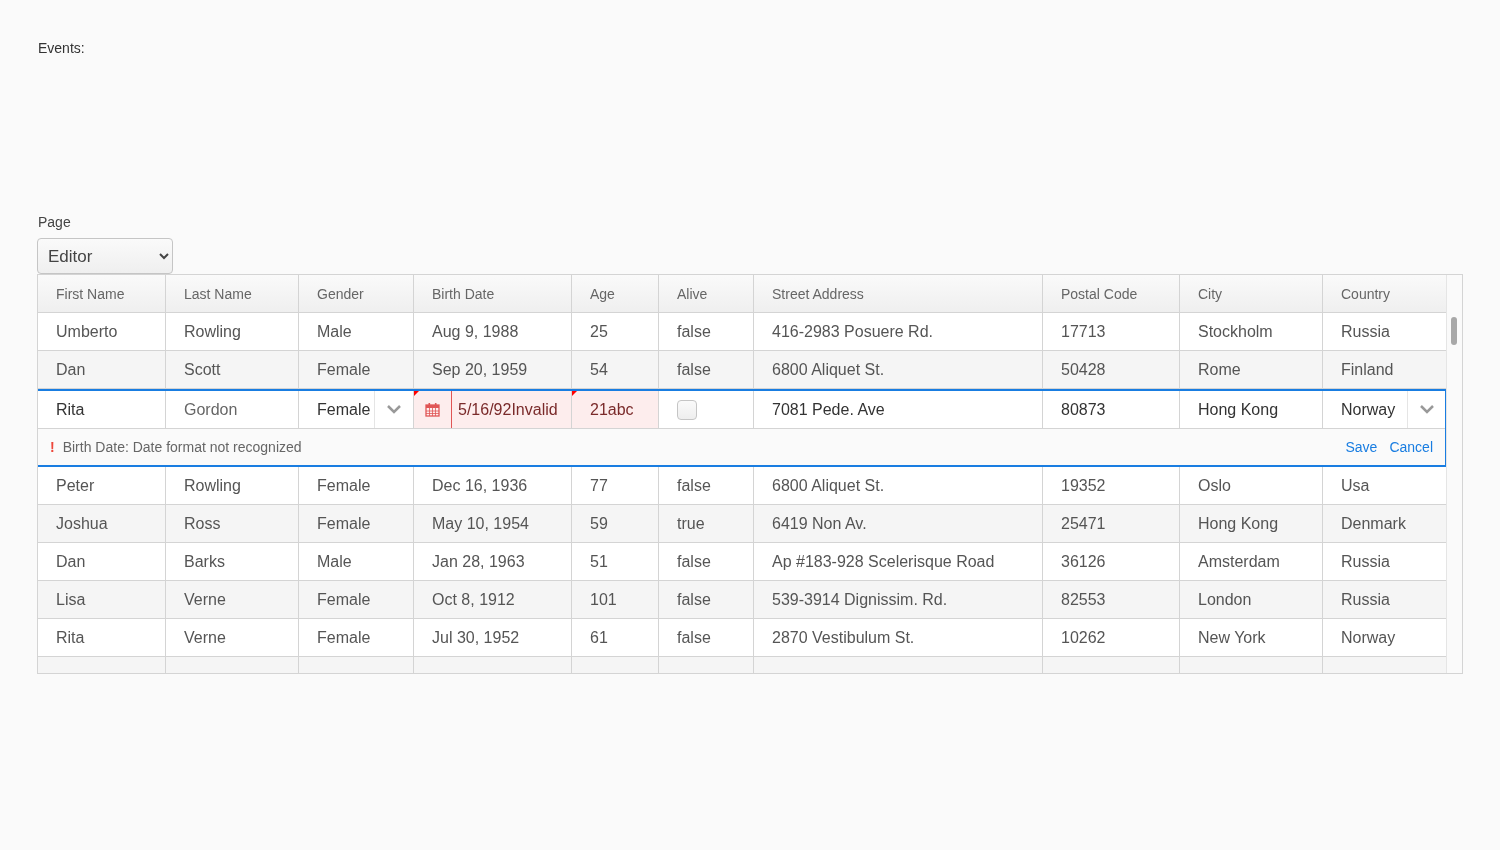  What do you see at coordinates (1251, 293) in the screenshot?
I see `column-header: City` at bounding box center [1251, 293].